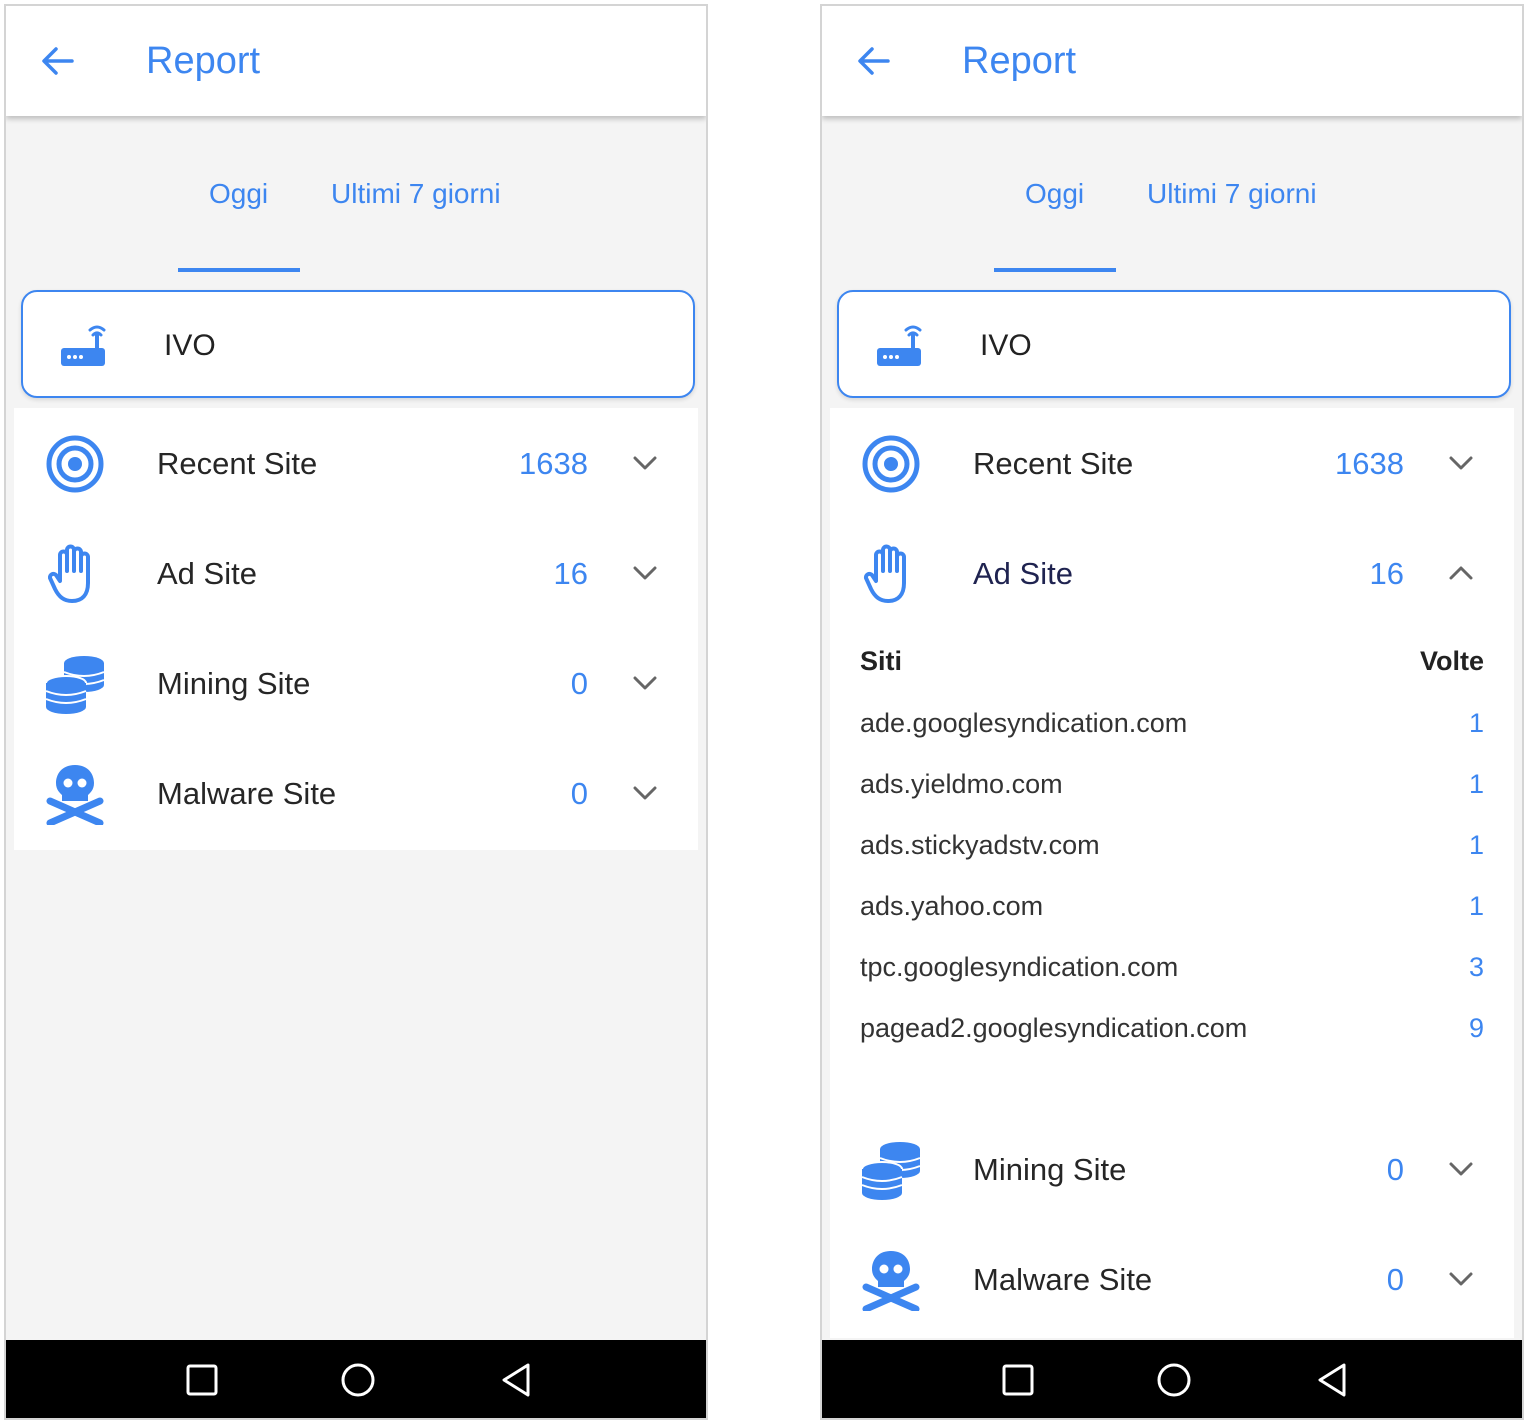 The width and height of the screenshot is (1528, 1422). Describe the element at coordinates (1054, 1028) in the screenshot. I see `site-name: pagead2.googlesyndication.com` at that location.